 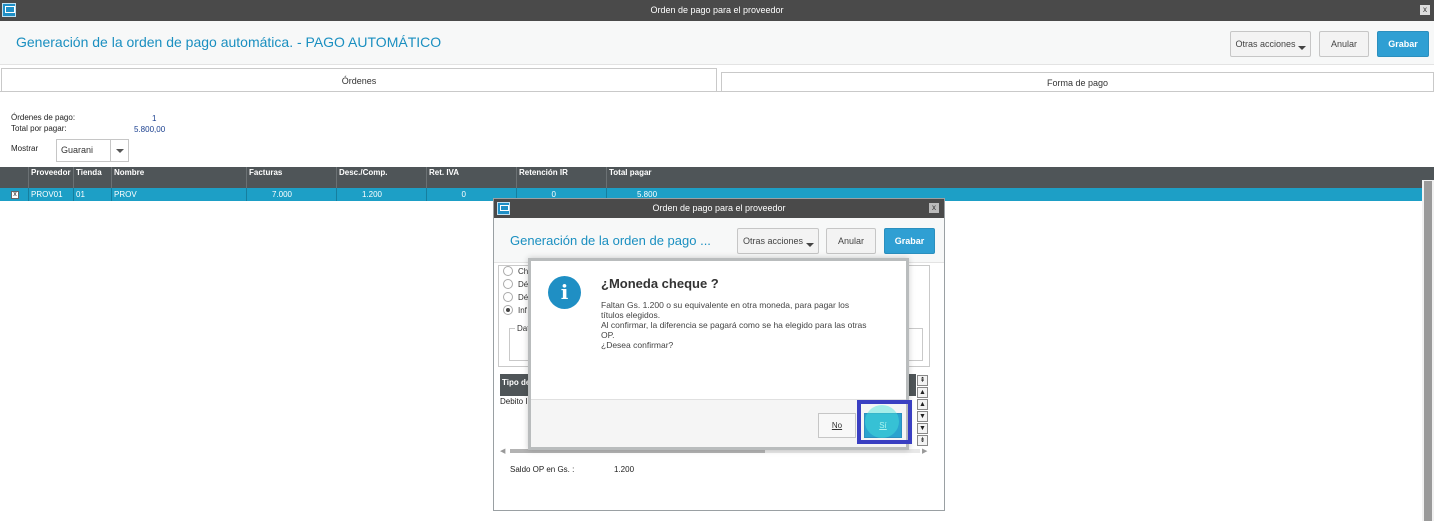 What do you see at coordinates (292, 194) in the screenshot?
I see `cell-facturas: 7.000` at bounding box center [292, 194].